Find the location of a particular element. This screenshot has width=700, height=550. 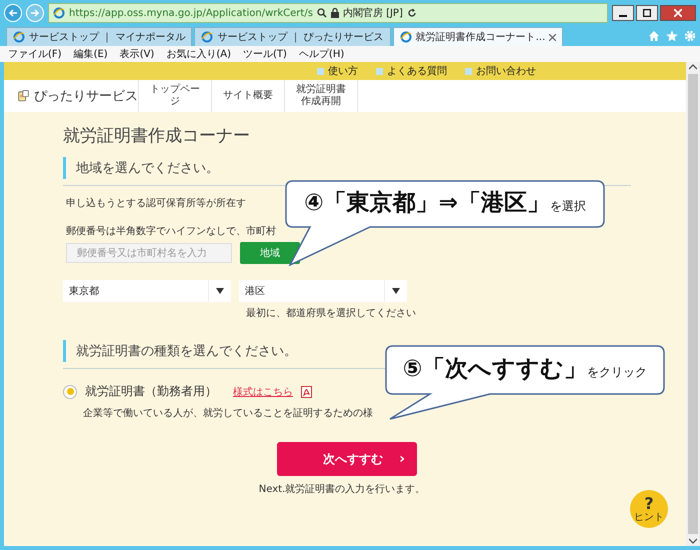

search-area-button: 地域 is located at coordinates (270, 253).